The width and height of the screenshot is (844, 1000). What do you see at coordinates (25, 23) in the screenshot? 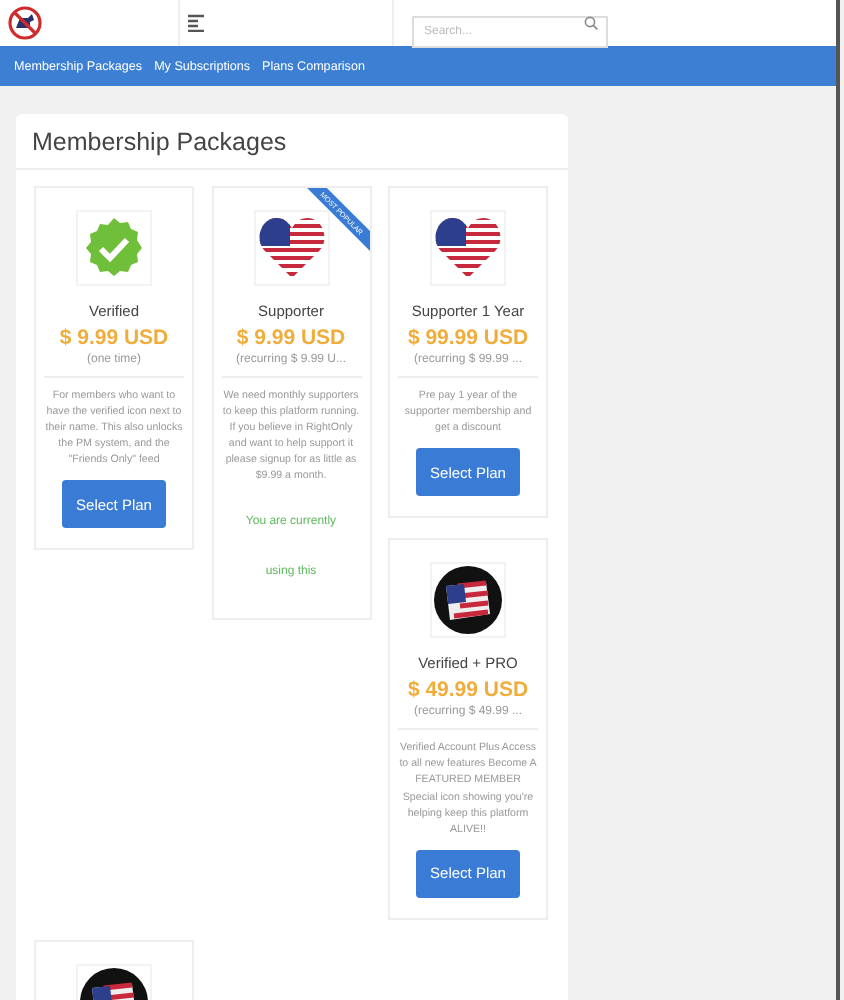
I see `logo-icon` at bounding box center [25, 23].